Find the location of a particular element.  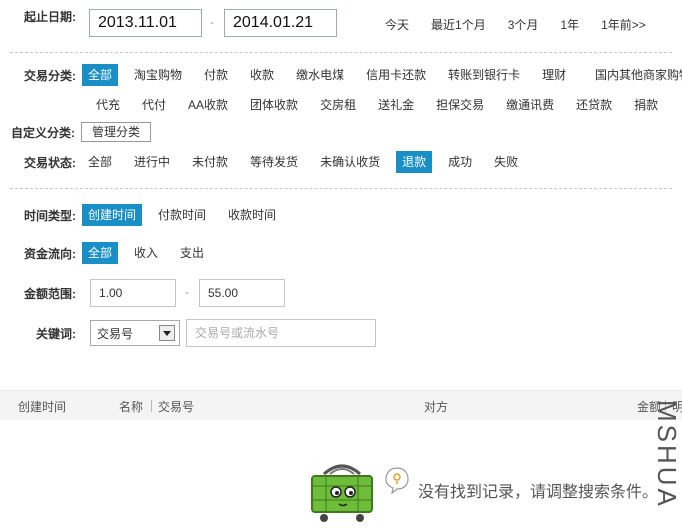

category-option: 捐款 is located at coordinates (646, 105).